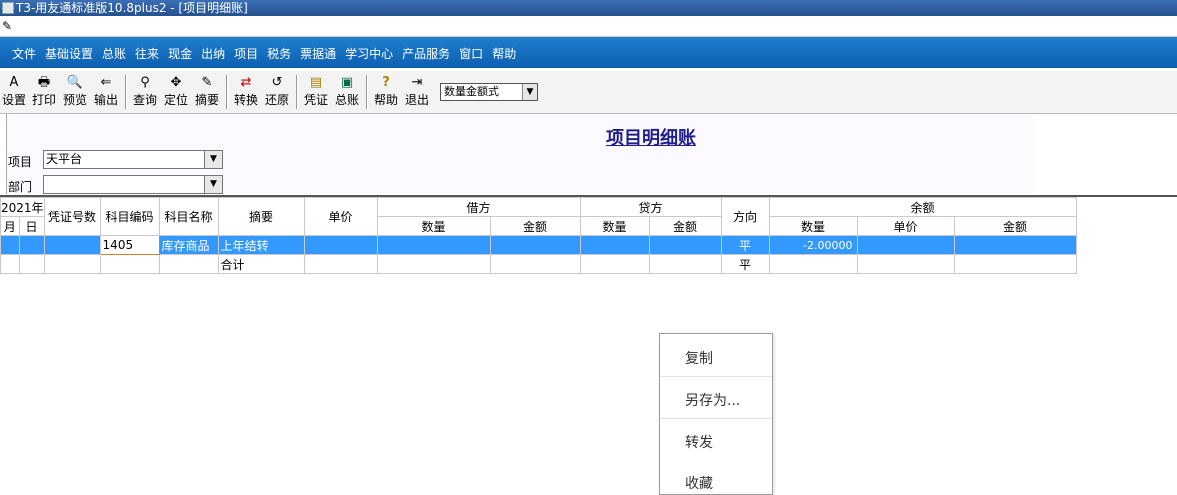  What do you see at coordinates (20, 162) in the screenshot?
I see `project-label: 项目` at bounding box center [20, 162].